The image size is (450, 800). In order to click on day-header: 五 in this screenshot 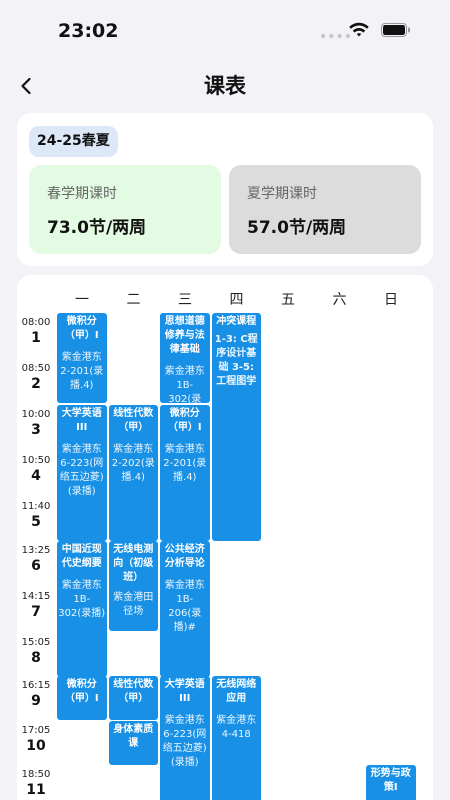, I will do `click(288, 300)`.